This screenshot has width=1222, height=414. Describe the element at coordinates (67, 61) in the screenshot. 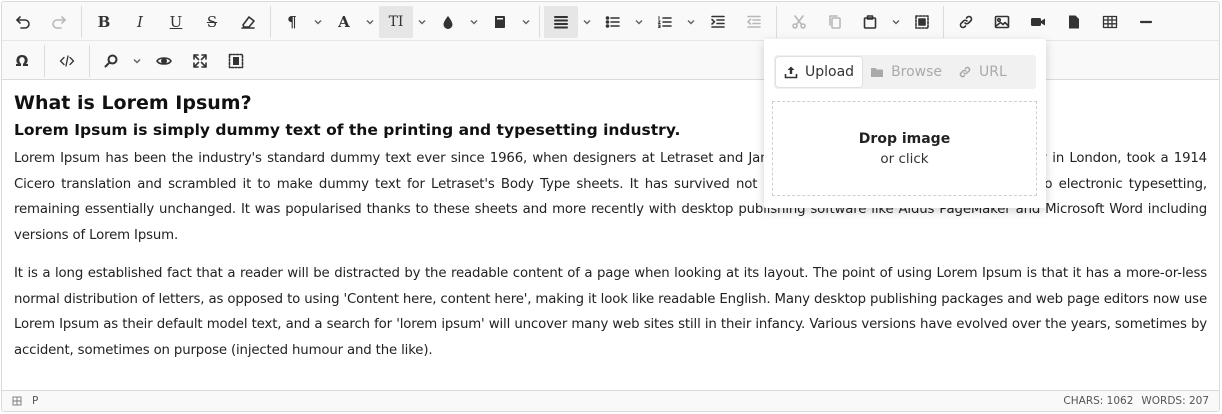

I see `source-button` at that location.